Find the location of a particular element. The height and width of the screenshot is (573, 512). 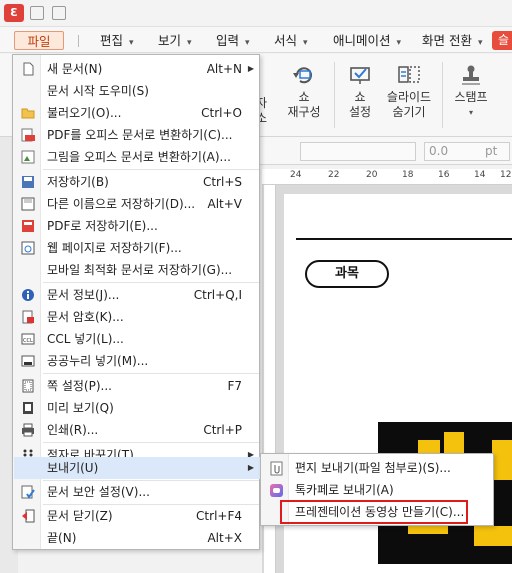

menu-item-open: 불러오기(O)... Ctrl+O is located at coordinates (137, 113).